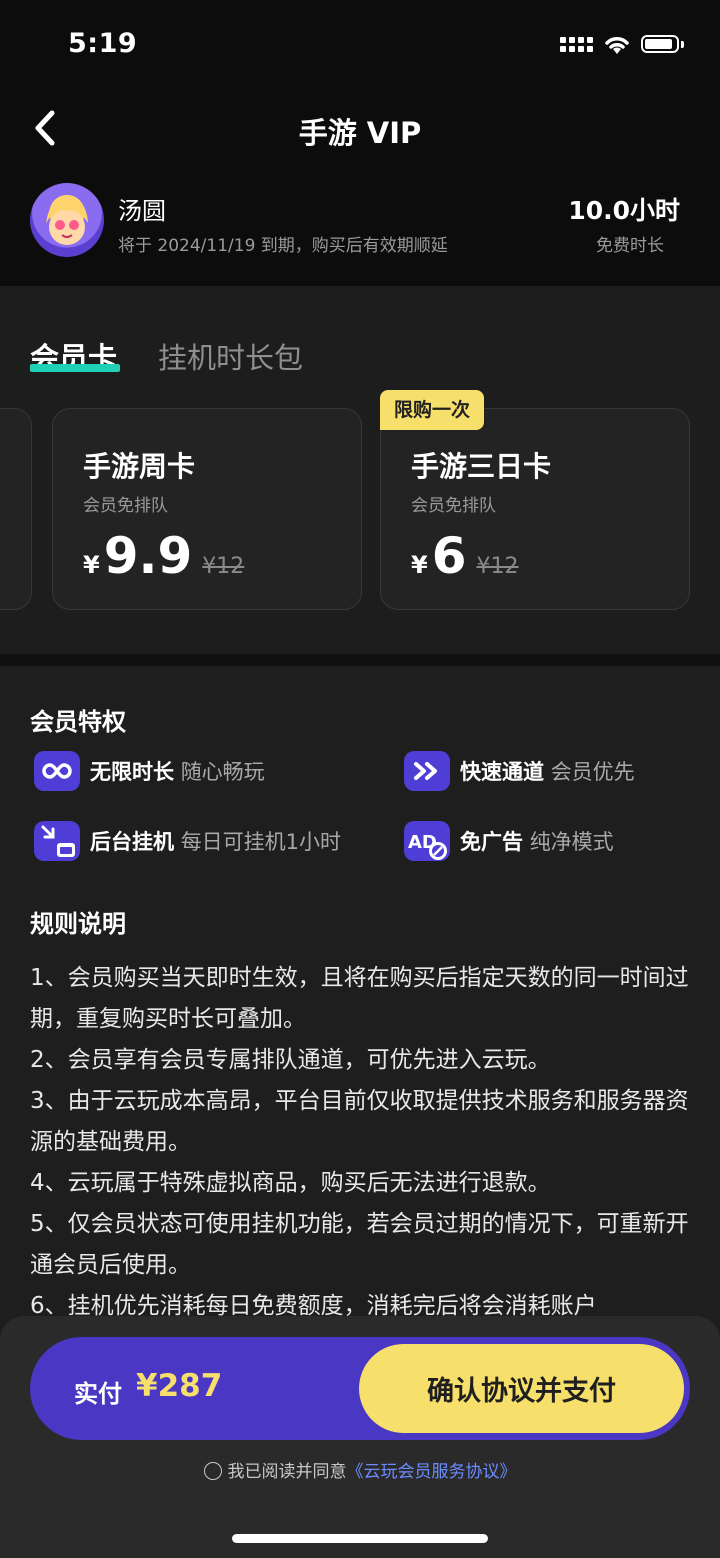 The image size is (720, 1558). Describe the element at coordinates (449, 556) in the screenshot. I see `price-value: 6` at that location.